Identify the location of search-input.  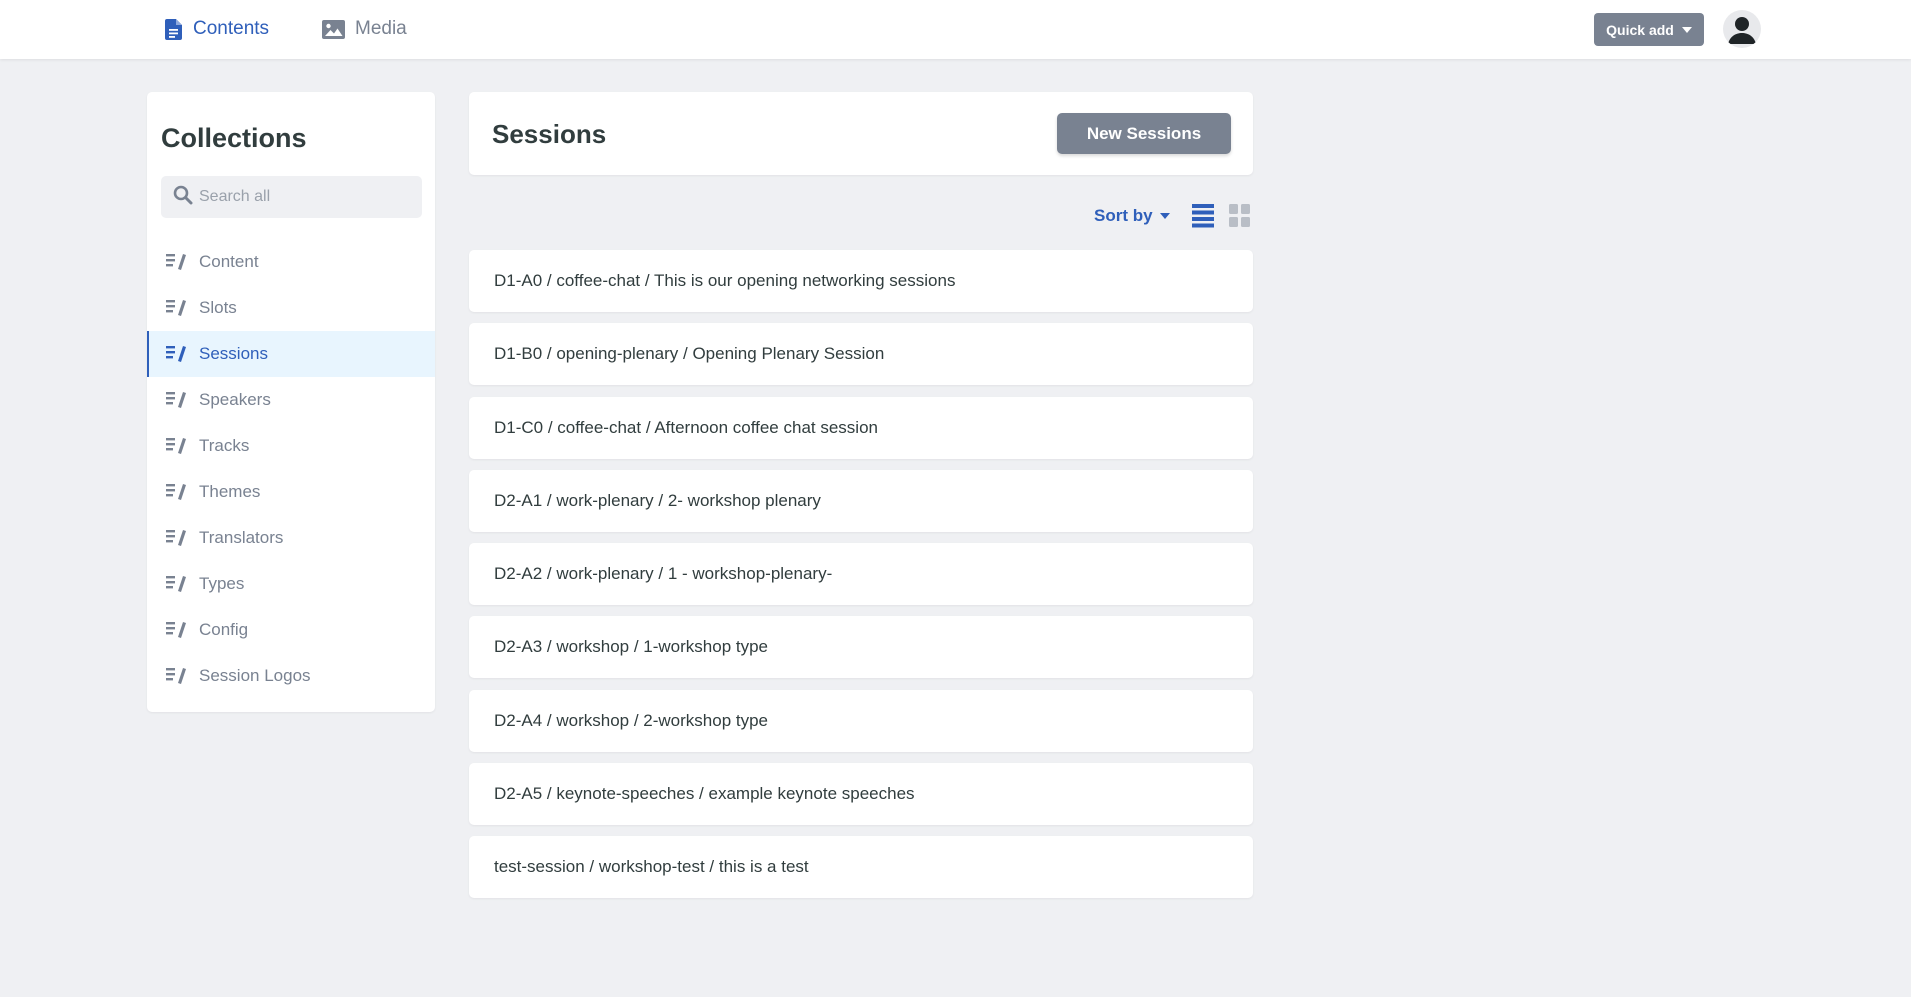
(309, 197).